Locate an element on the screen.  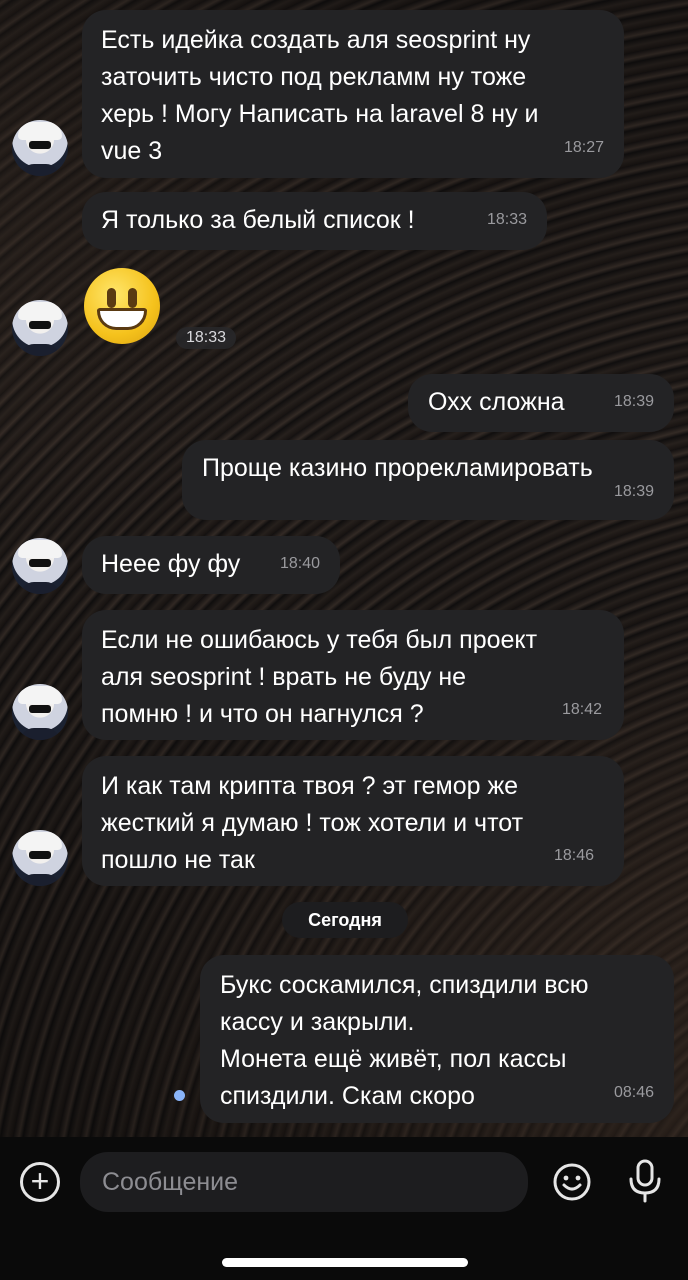
message-time: 18:27 is located at coordinates (583, 147).